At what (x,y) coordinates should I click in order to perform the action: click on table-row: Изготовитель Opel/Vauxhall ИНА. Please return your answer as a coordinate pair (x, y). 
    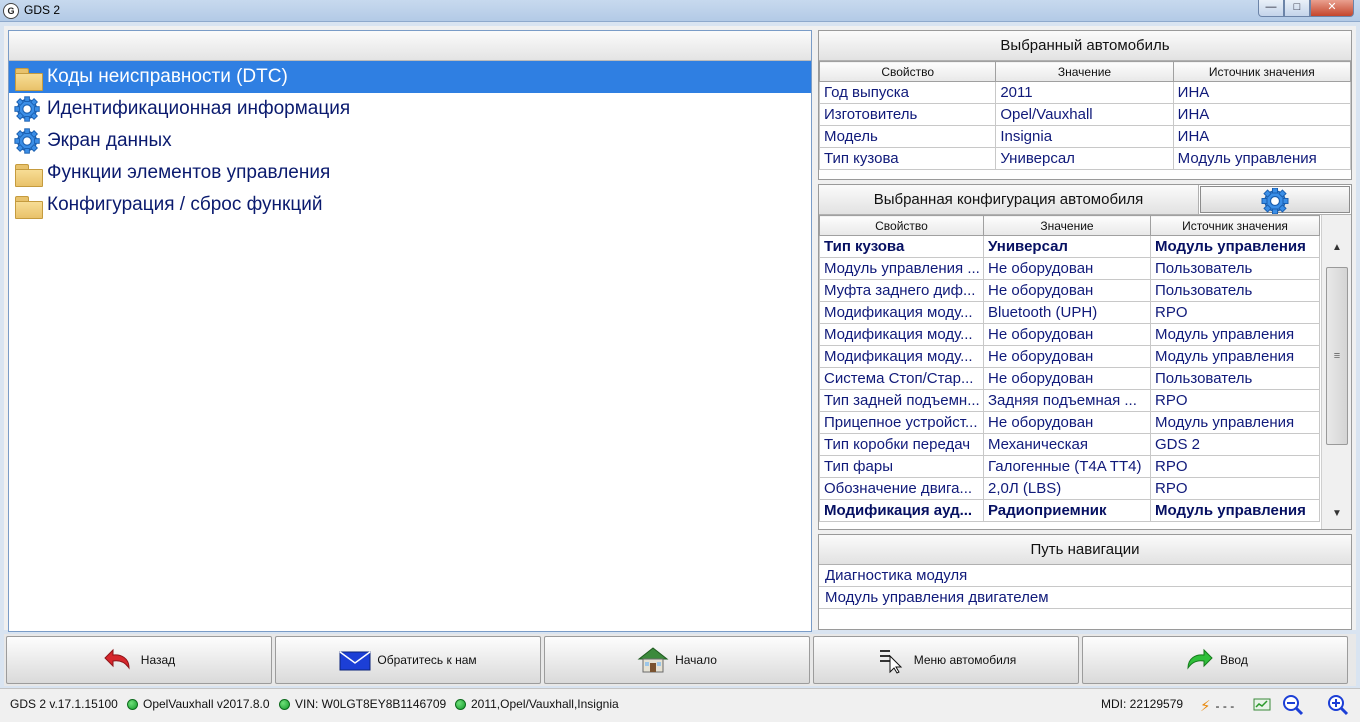
    Looking at the image, I should click on (1085, 114).